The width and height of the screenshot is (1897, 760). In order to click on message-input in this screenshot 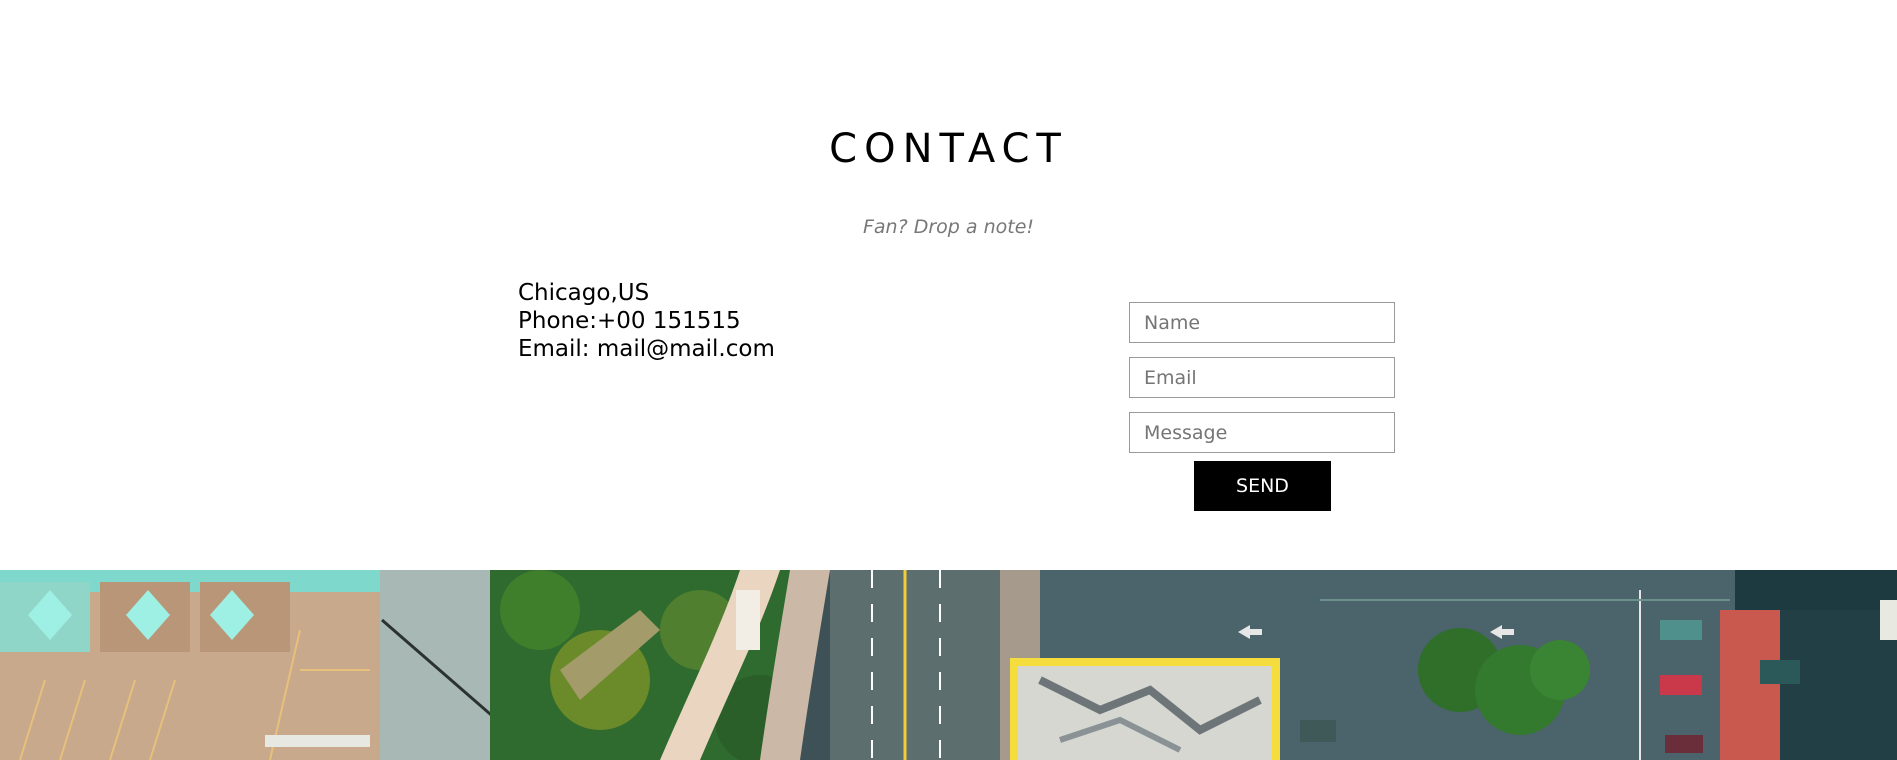, I will do `click(1262, 432)`.